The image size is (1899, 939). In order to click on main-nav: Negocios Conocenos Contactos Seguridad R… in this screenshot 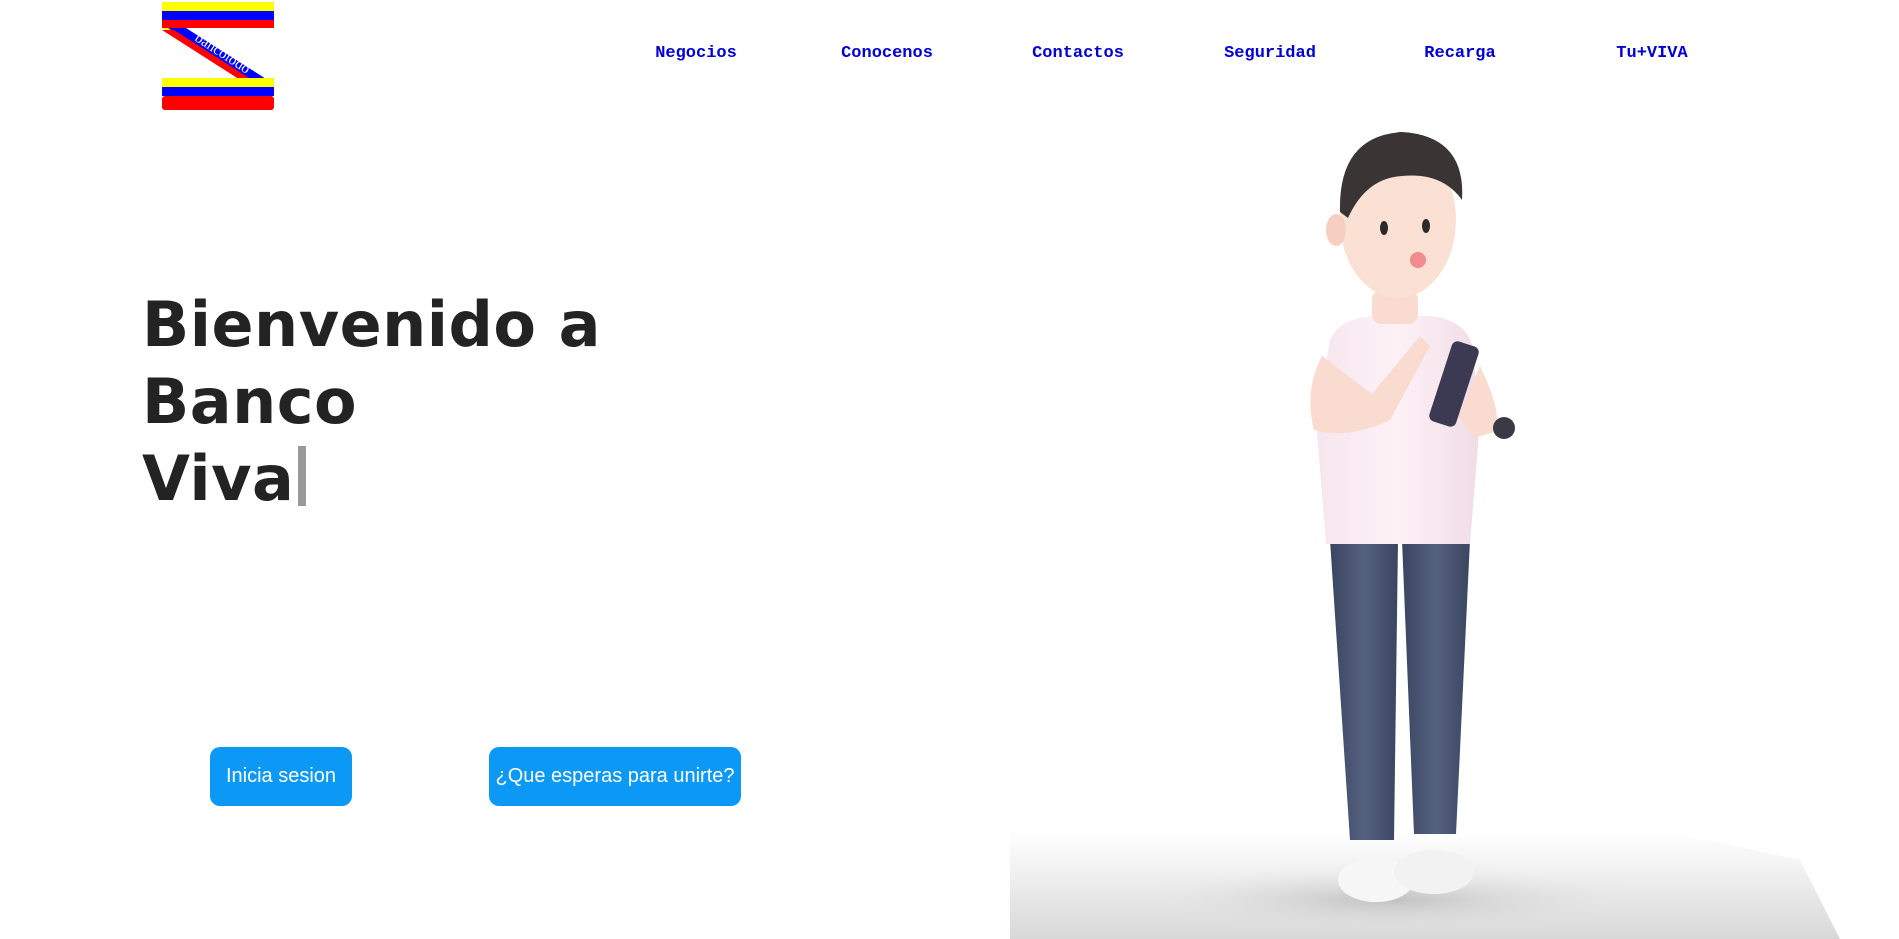, I will do `click(949, 56)`.